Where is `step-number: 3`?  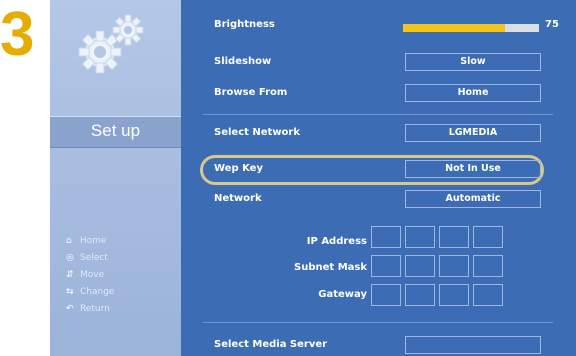
step-number: 3 is located at coordinates (17, 34).